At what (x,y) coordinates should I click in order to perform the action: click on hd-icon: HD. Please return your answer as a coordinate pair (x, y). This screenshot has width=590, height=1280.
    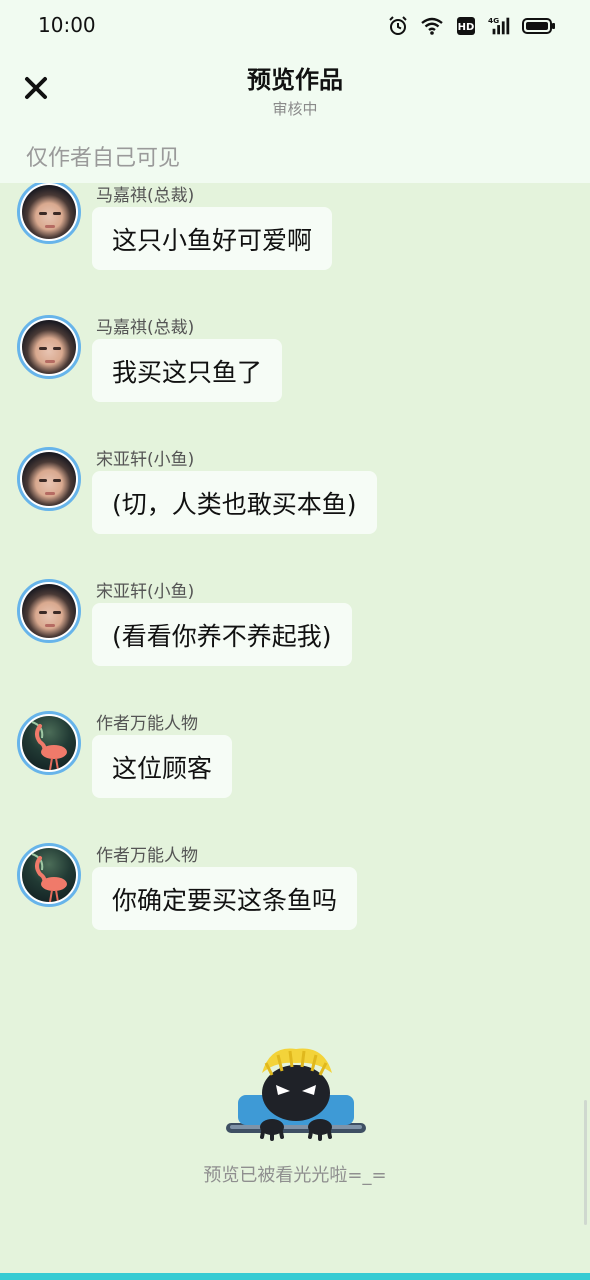
    Looking at the image, I should click on (466, 26).